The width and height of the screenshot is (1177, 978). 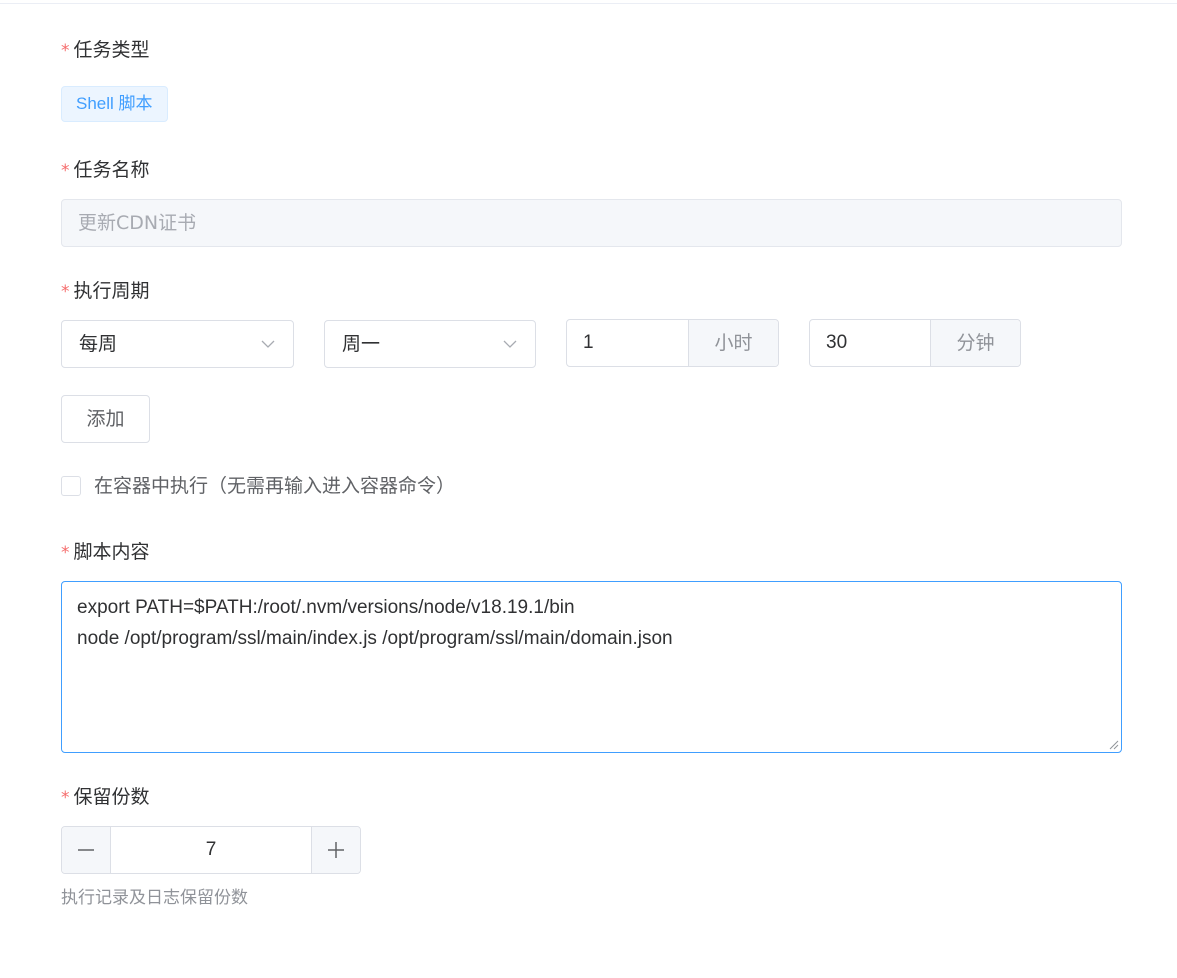 I want to click on schedule-label: * 执行周期, so click(x=105, y=291).